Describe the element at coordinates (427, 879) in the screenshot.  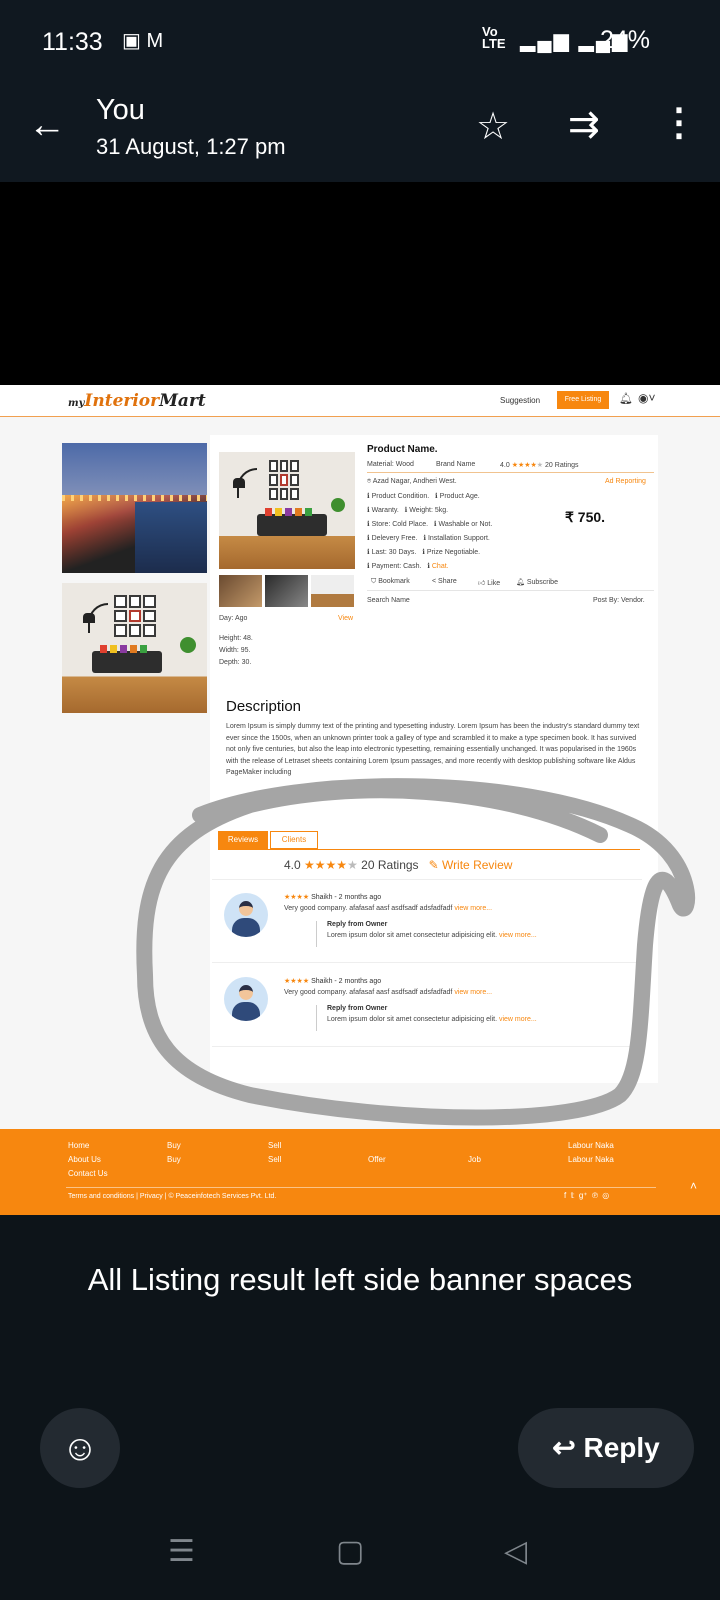
I see `rating-divider` at that location.